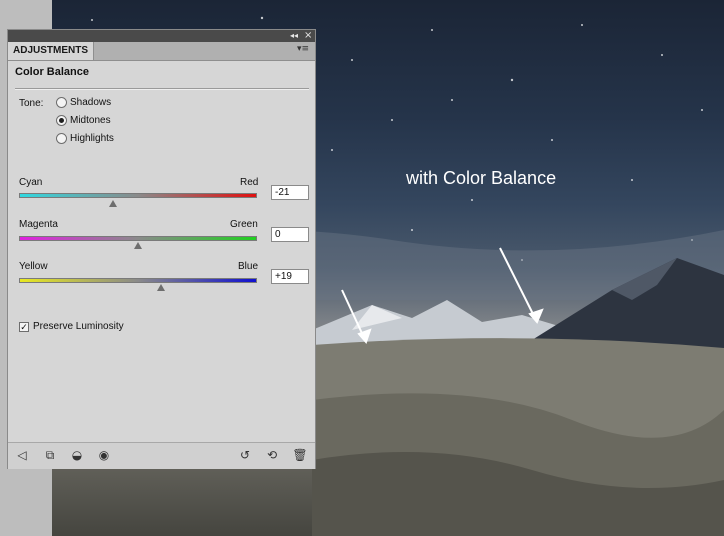 The image size is (724, 536). What do you see at coordinates (138, 195) in the screenshot?
I see `cyan-red-slider-track` at bounding box center [138, 195].